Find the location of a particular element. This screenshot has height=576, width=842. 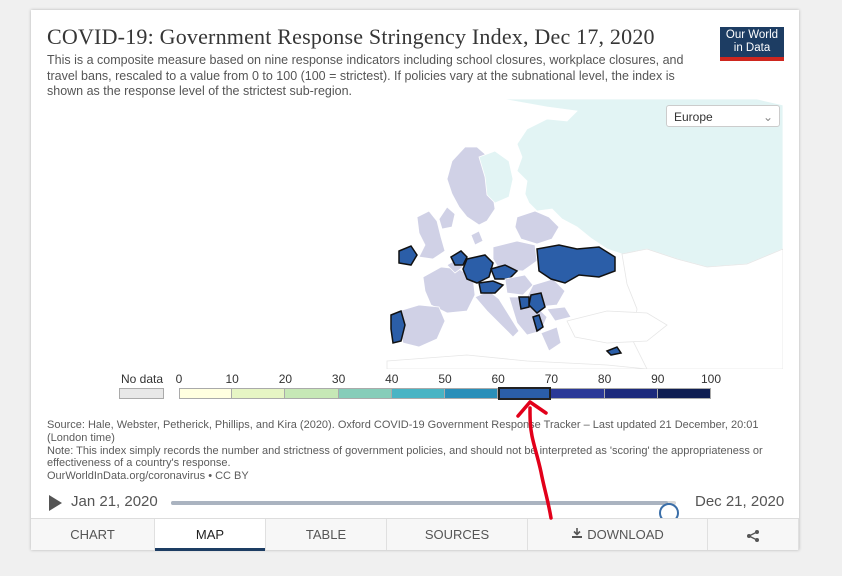

map-greece is located at coordinates (551, 339).